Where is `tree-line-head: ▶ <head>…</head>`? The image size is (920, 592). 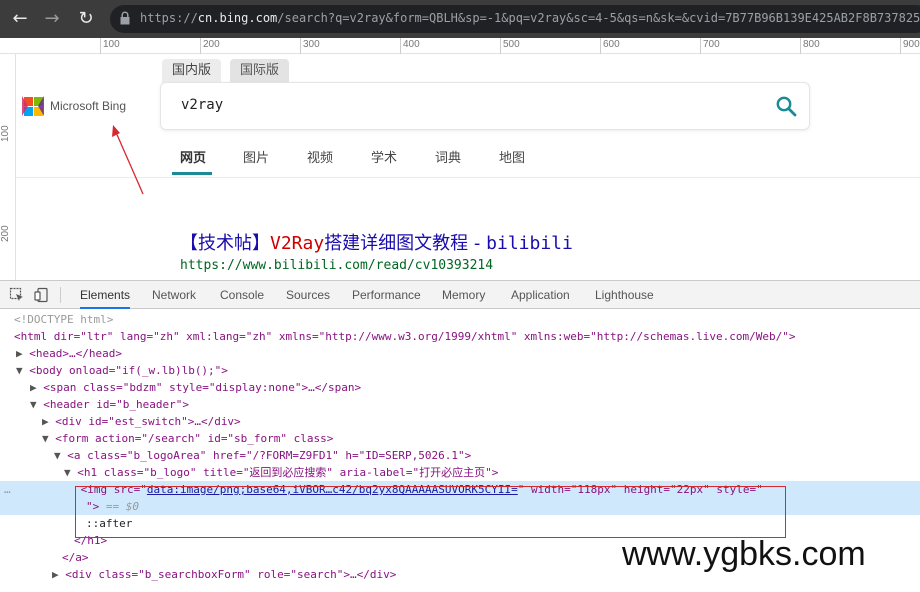 tree-line-head: ▶ <head>…</head> is located at coordinates (460, 353).